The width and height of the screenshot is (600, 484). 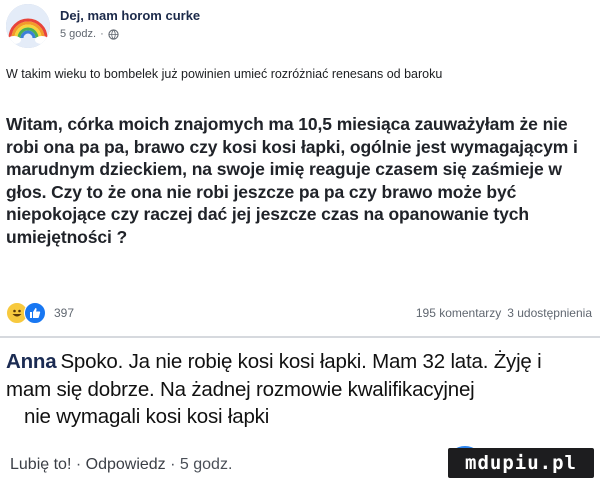 I want to click on post-meta: 5 godz. ·, so click(x=89, y=34).